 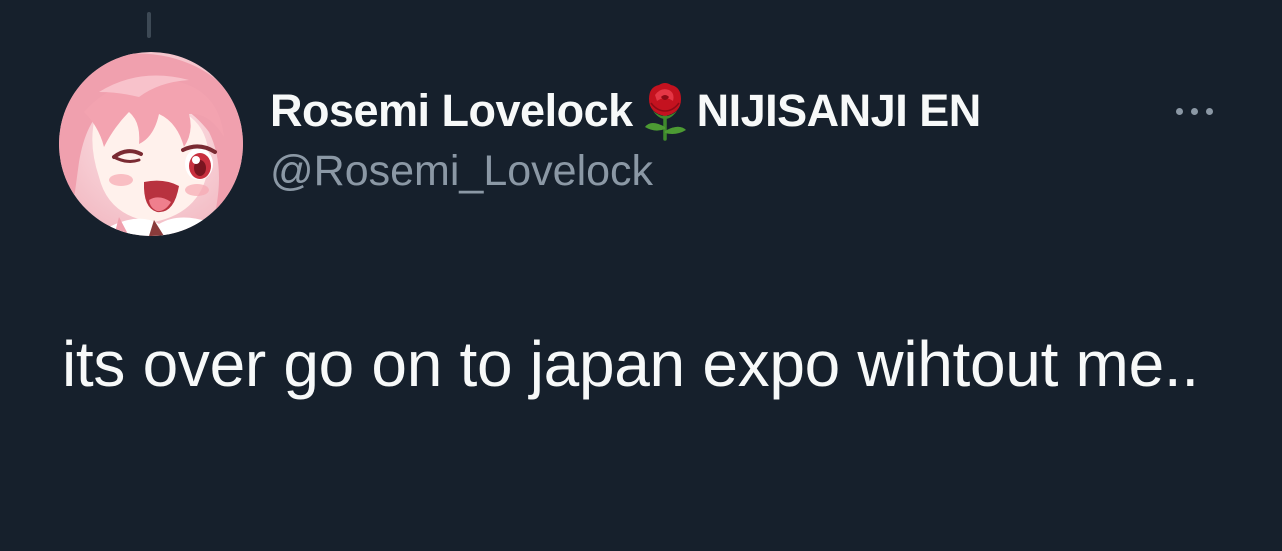 What do you see at coordinates (149, 25) in the screenshot?
I see `thread-connector-line` at bounding box center [149, 25].